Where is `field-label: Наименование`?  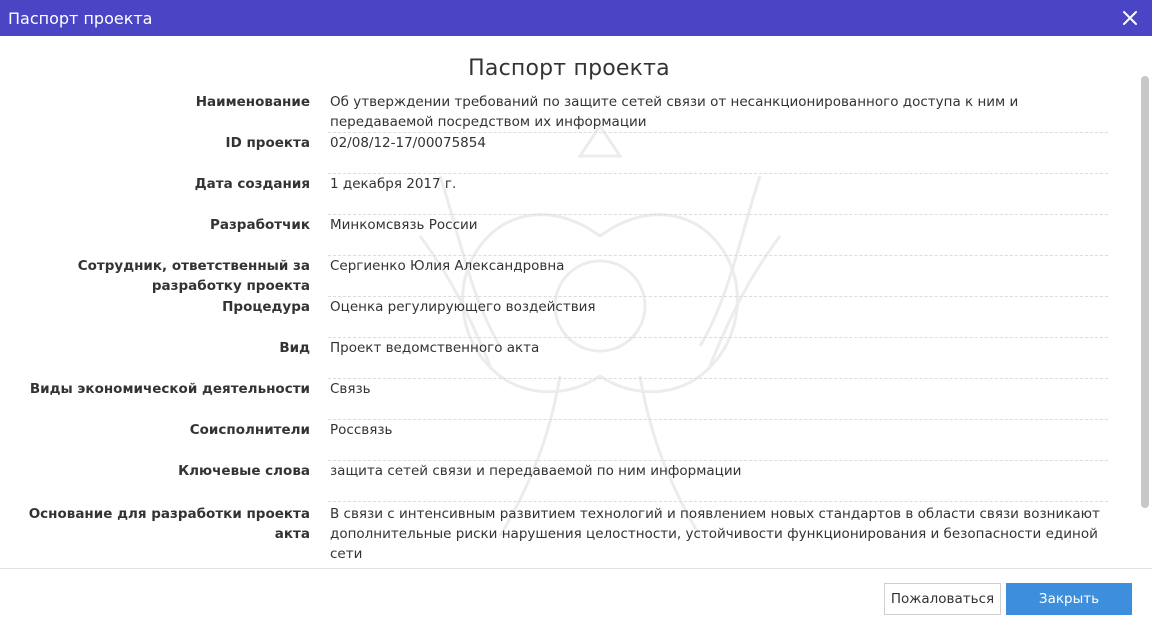
field-label: Наименование is located at coordinates (252, 102).